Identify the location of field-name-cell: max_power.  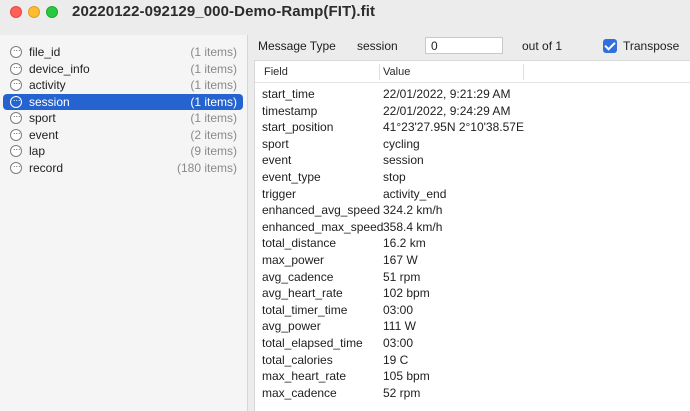
(293, 260).